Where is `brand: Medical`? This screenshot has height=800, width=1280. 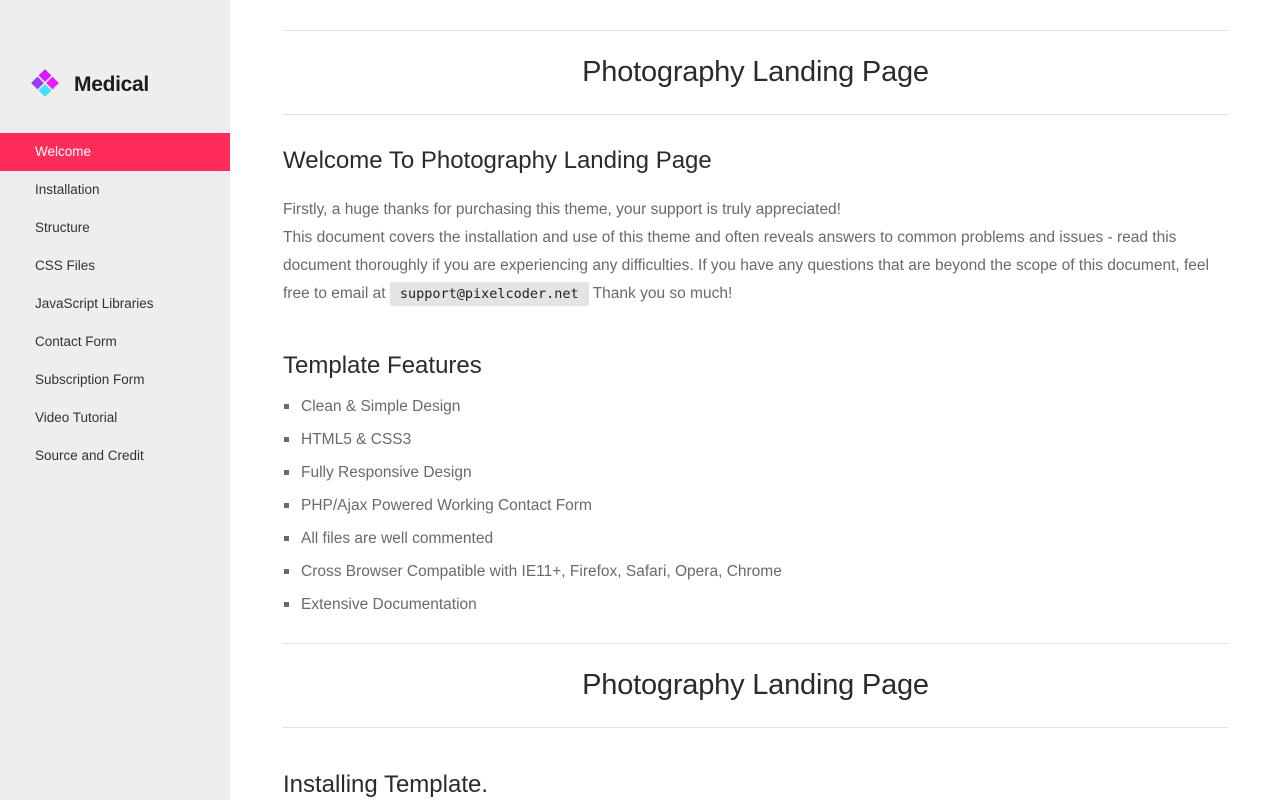 brand: Medical is located at coordinates (89, 85).